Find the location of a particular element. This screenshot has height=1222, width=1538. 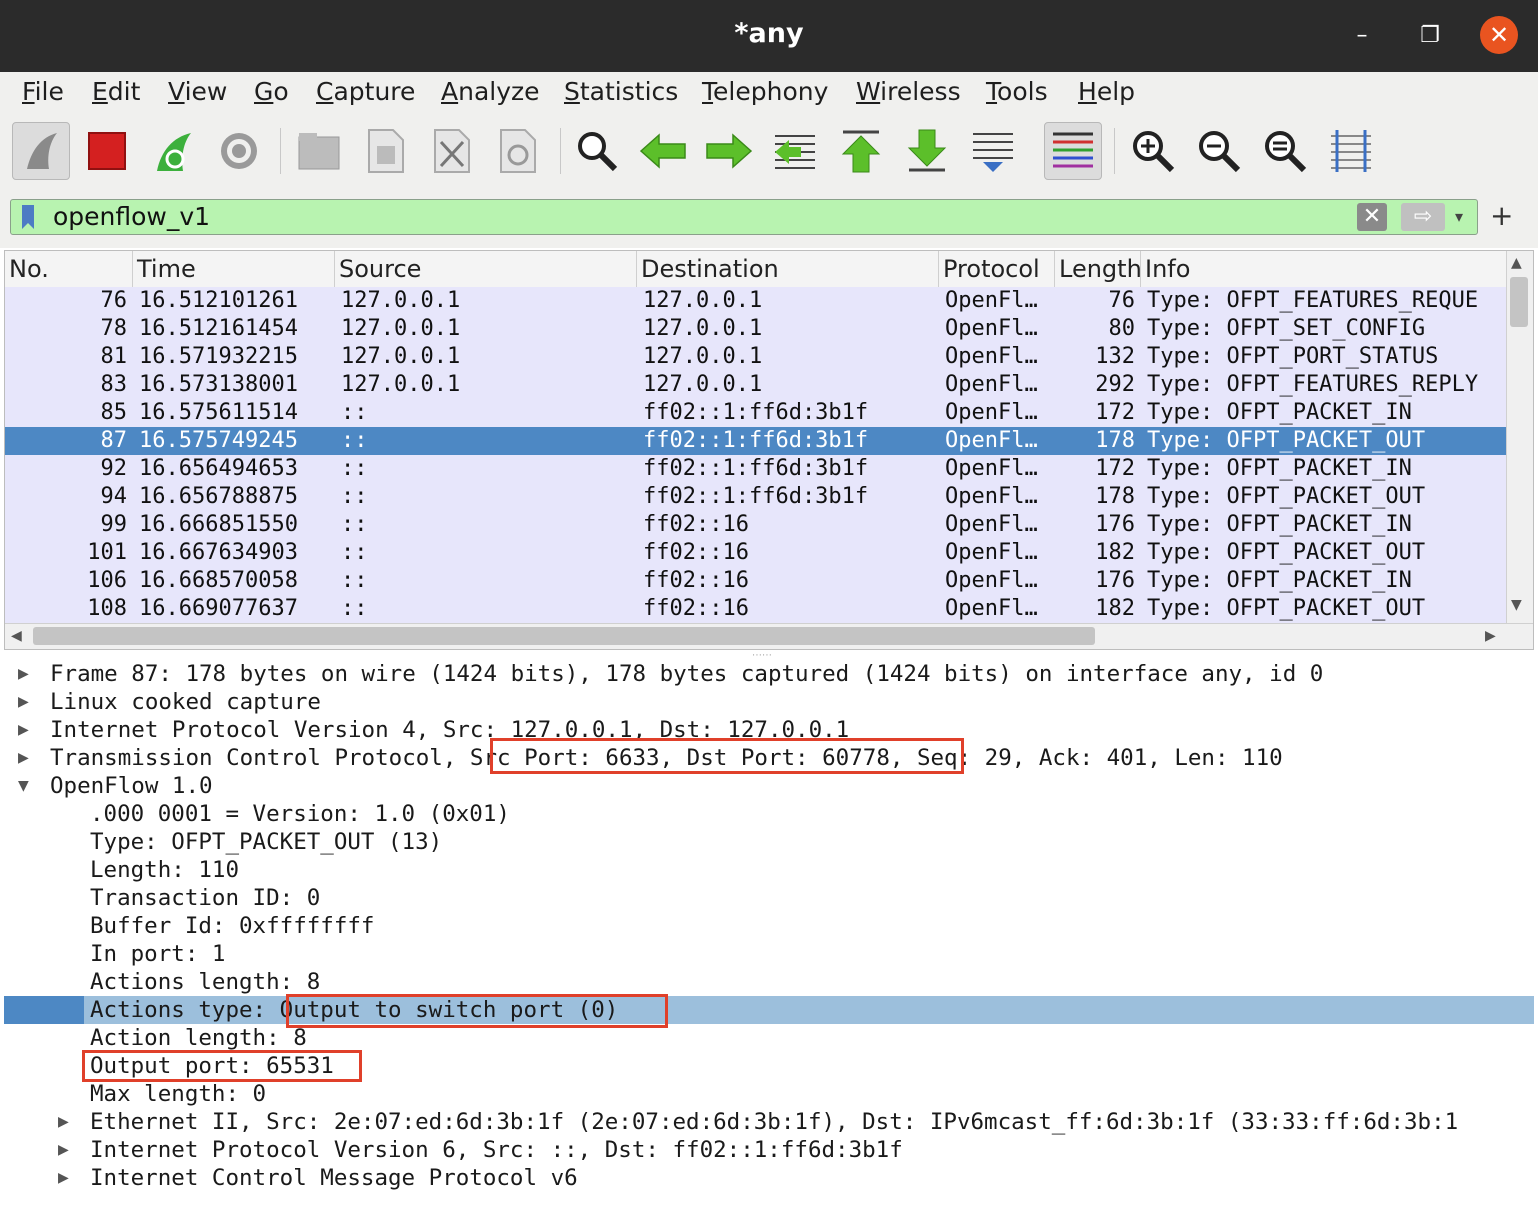

detail-row: Type: OFPT_PACKET_OUT (13) is located at coordinates (769, 842).